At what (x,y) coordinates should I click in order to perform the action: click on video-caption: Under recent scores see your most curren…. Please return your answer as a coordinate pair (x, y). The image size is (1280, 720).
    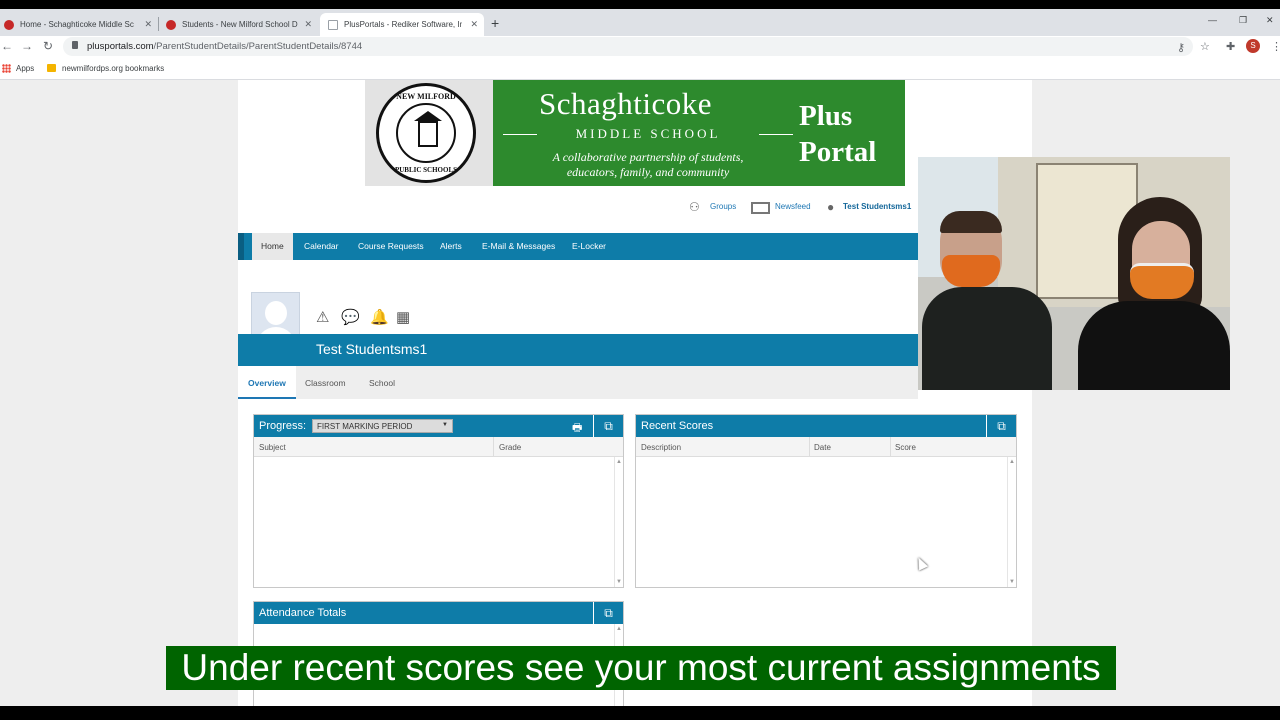
    Looking at the image, I should click on (641, 668).